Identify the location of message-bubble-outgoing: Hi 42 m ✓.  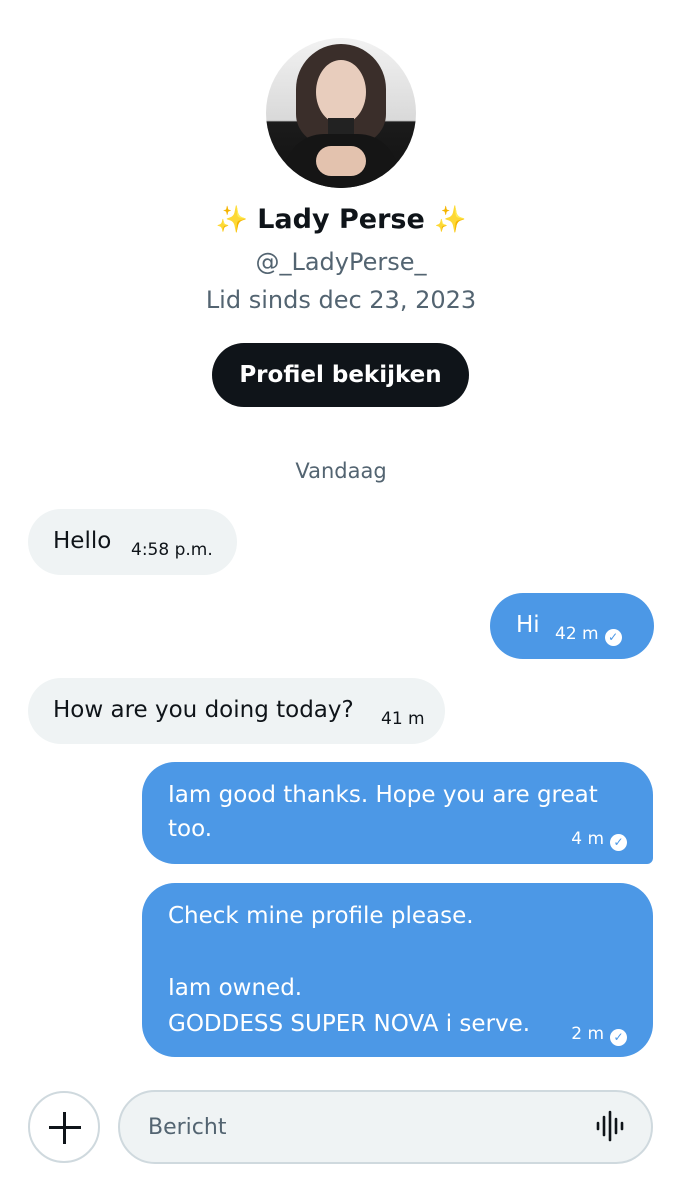
(572, 626).